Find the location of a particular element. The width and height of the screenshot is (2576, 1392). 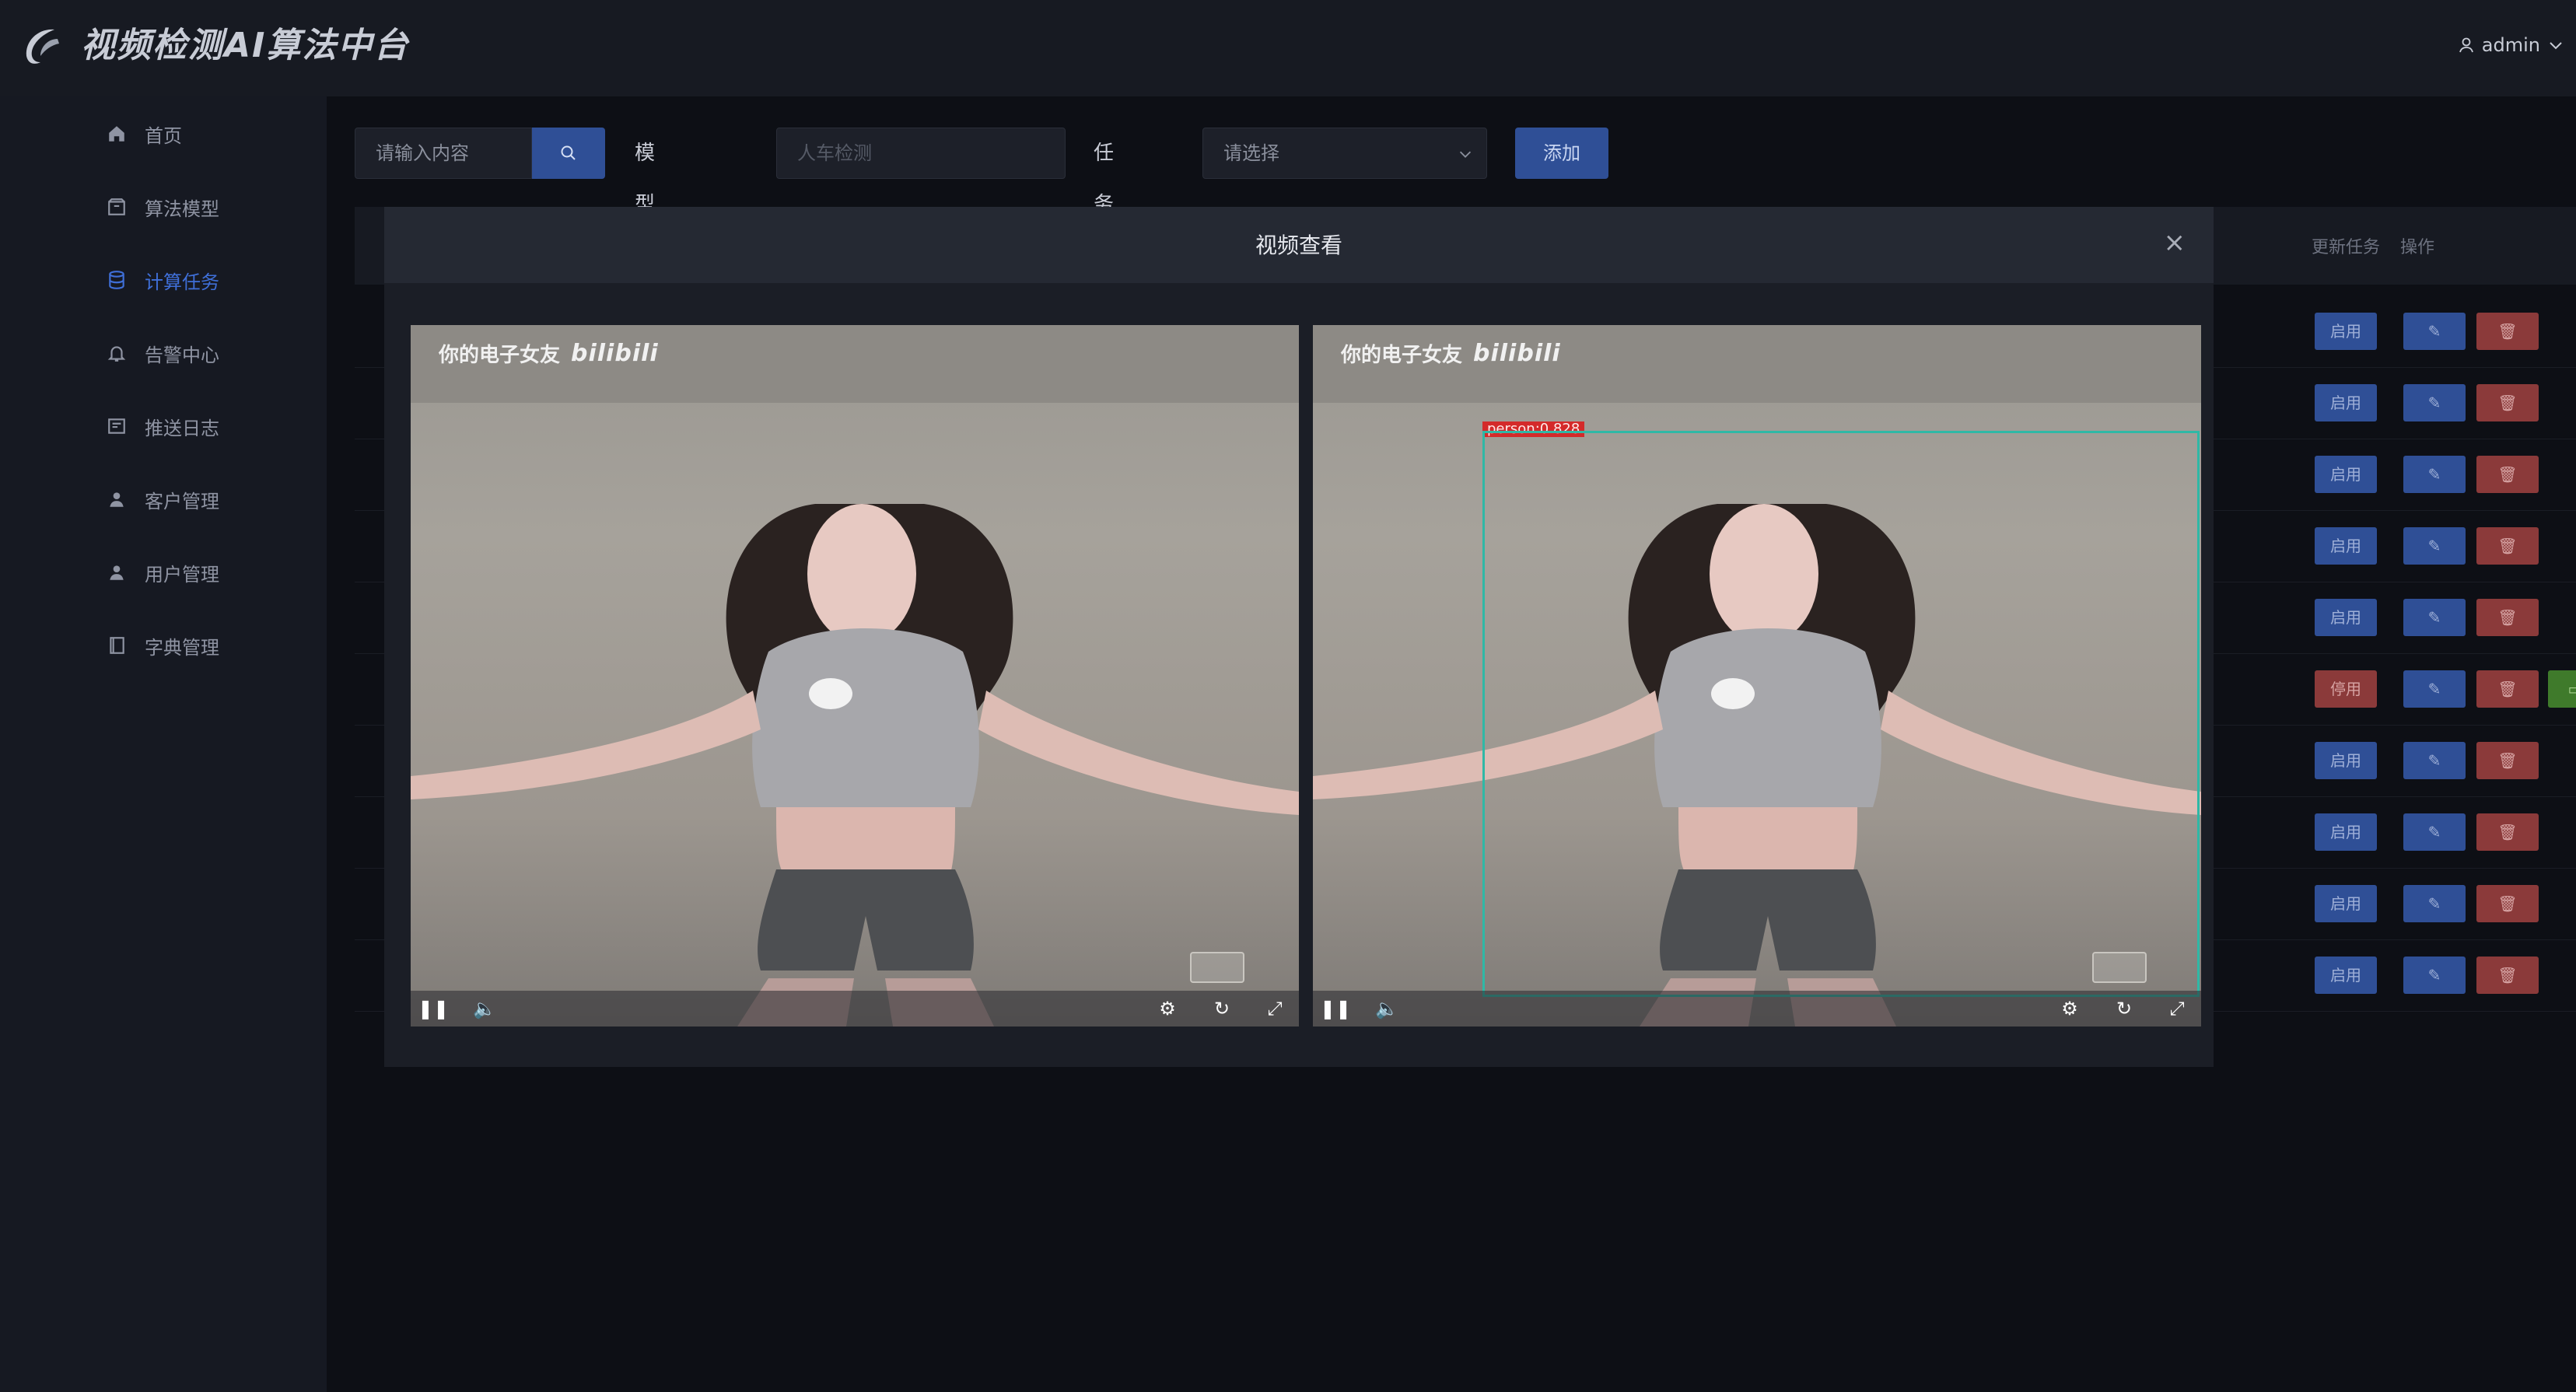

app-title: 视频检测AI算法中台 is located at coordinates (246, 45).